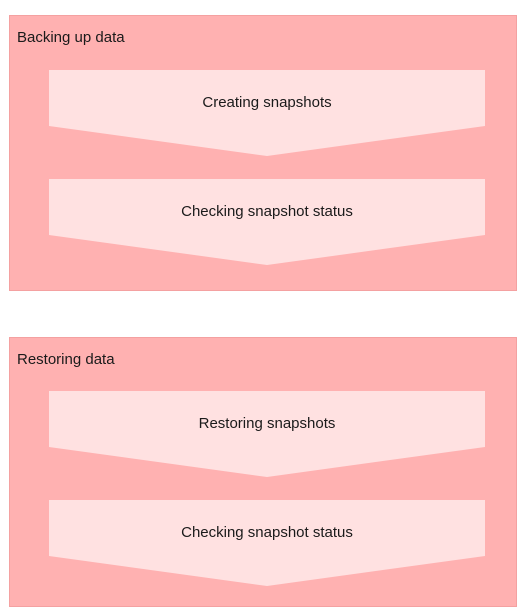  Describe the element at coordinates (66, 359) in the screenshot. I see `section-title: Restoring data` at that location.